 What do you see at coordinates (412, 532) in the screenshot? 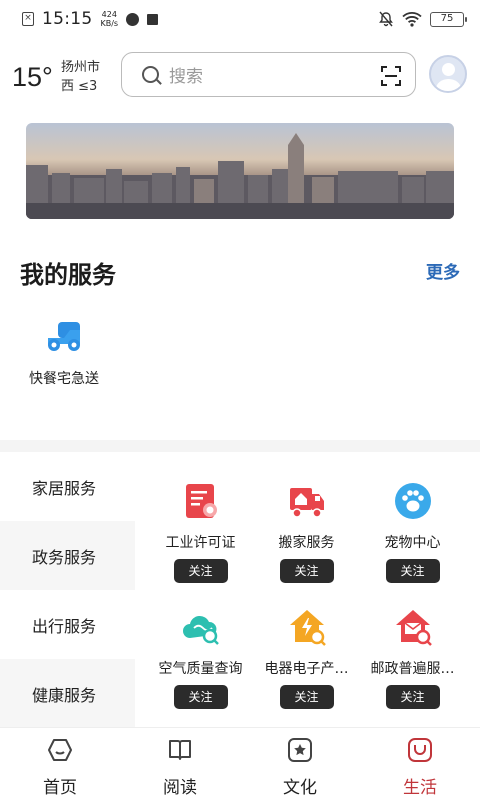
I see `grid-item-pet-center: 宠物中心 关注` at bounding box center [412, 532].